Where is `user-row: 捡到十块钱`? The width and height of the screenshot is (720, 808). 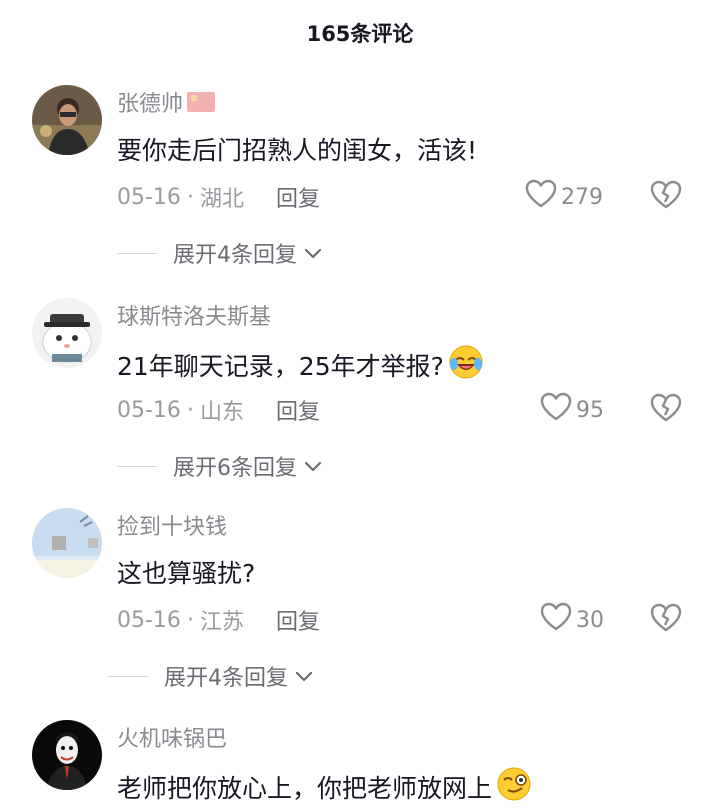 user-row: 捡到十块钱 is located at coordinates (172, 525).